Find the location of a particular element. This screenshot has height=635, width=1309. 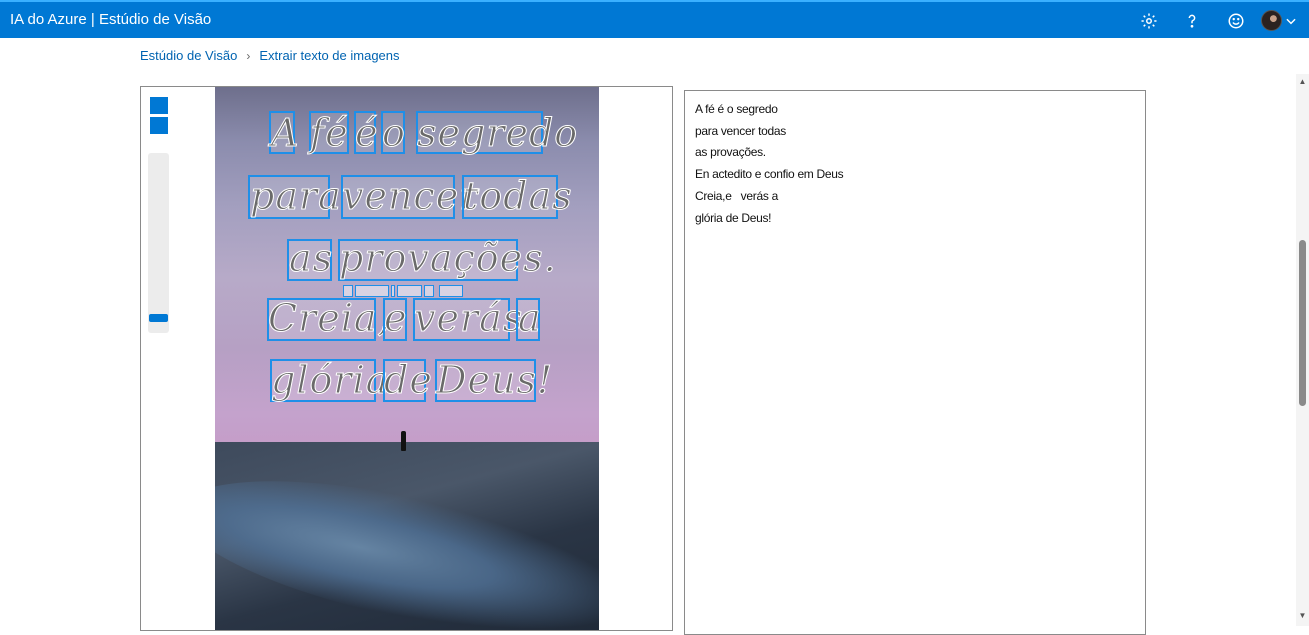

word-text: a is located at coordinates (530, 318).